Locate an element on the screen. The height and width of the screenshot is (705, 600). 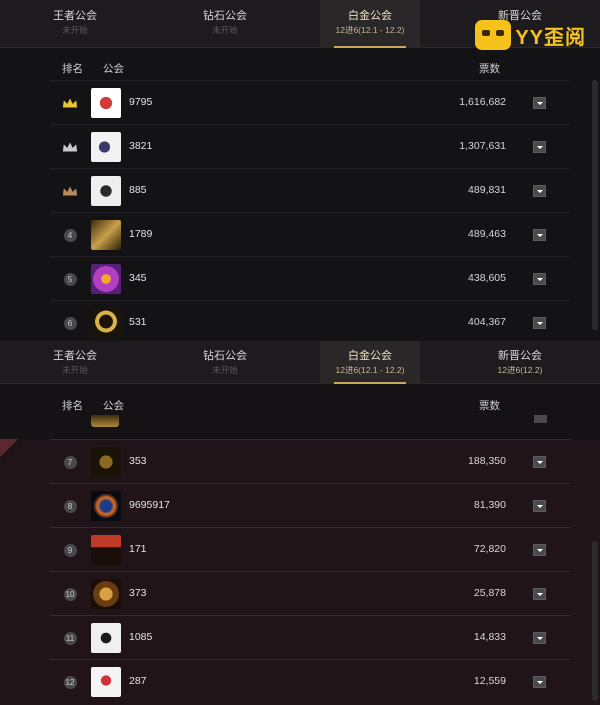
rank-number: 6 is located at coordinates (70, 323).